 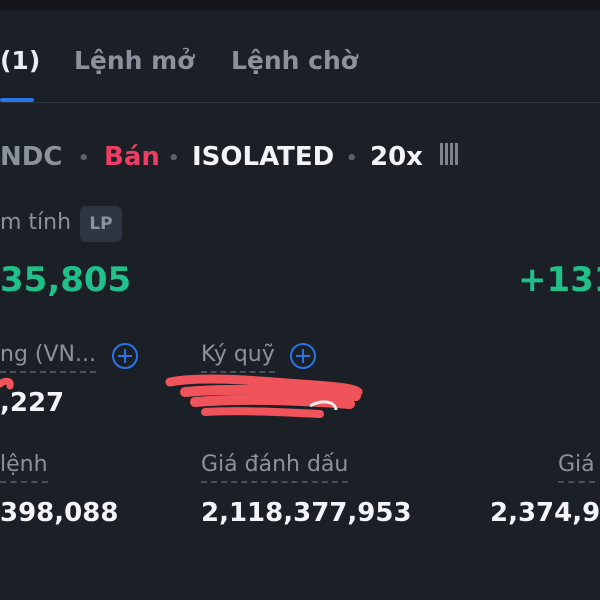 What do you see at coordinates (31, 157) in the screenshot?
I see `position-symbol: NDC` at bounding box center [31, 157].